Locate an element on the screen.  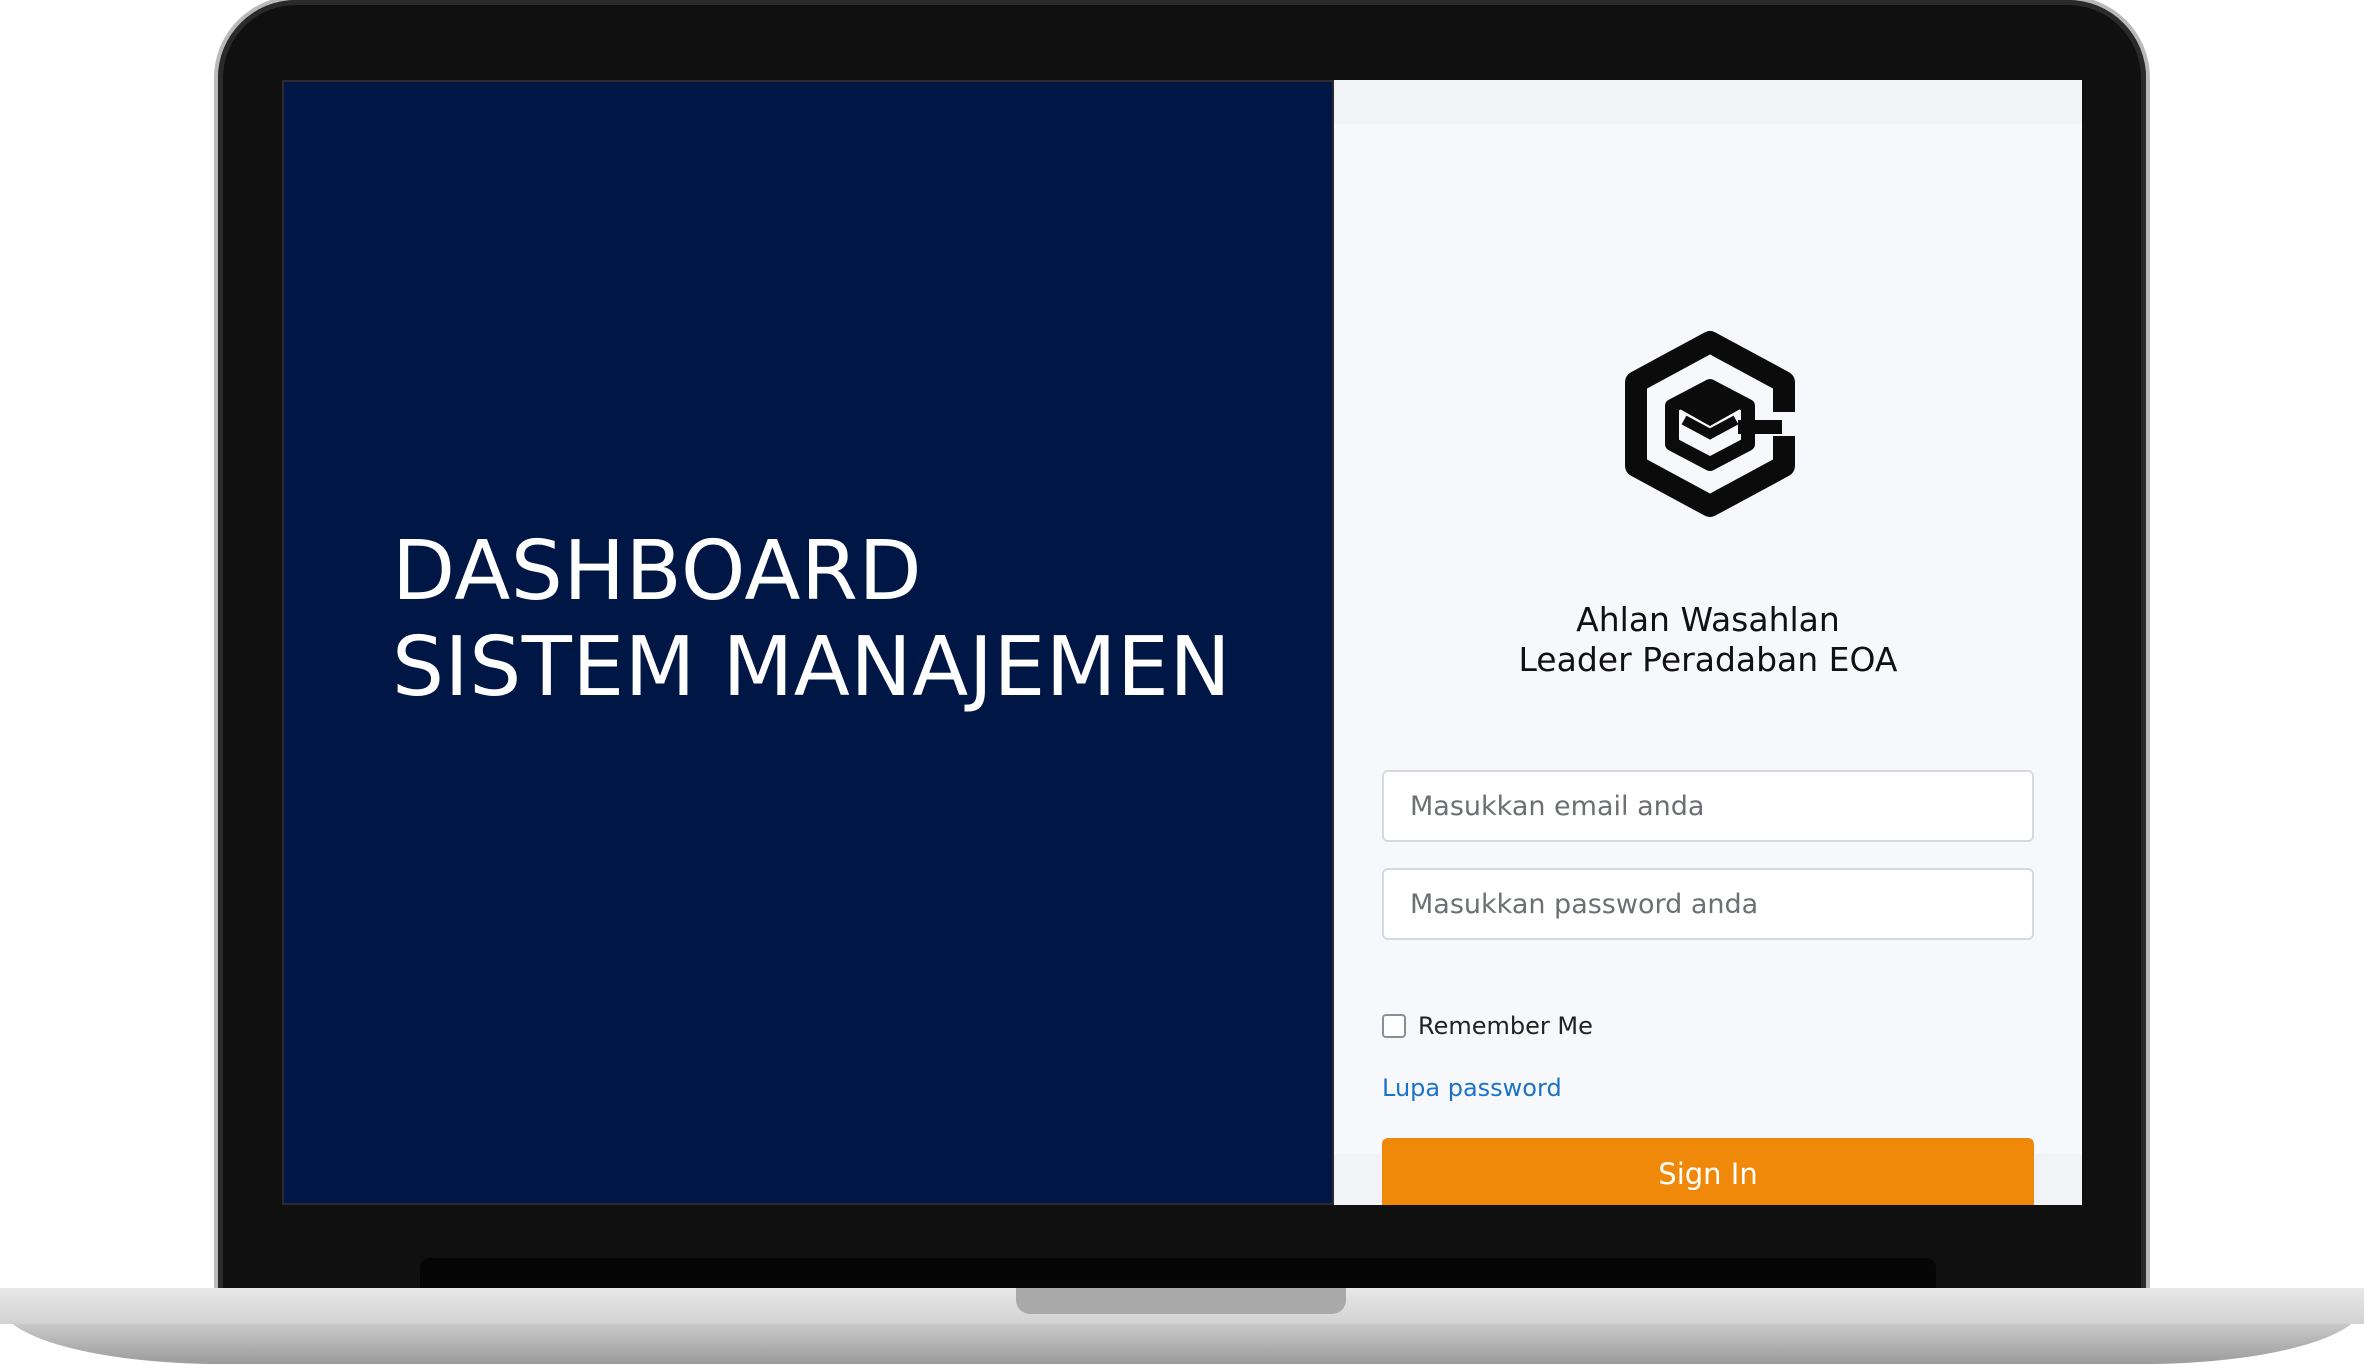
email-input is located at coordinates (1708, 806).